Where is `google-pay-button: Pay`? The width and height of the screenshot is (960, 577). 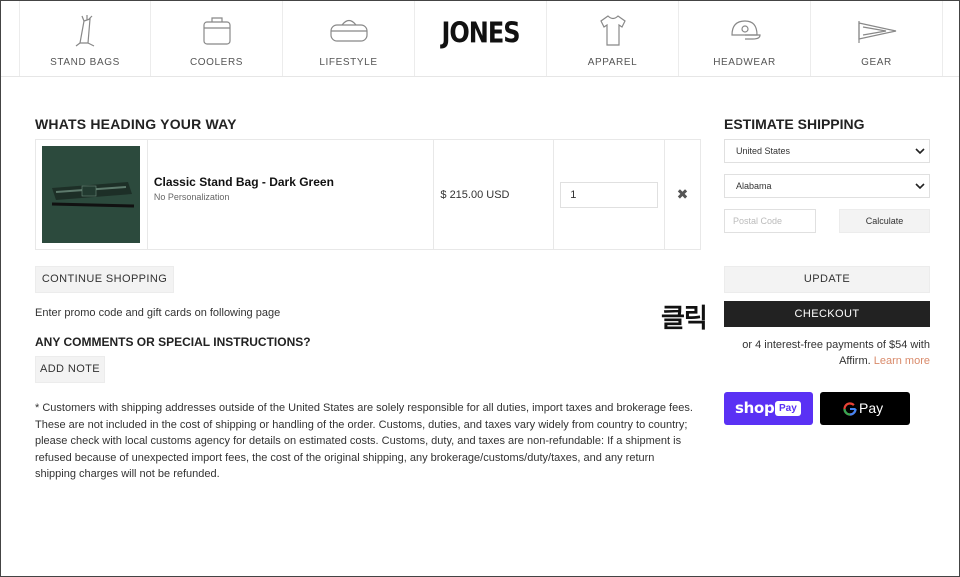
google-pay-button: Pay is located at coordinates (865, 408).